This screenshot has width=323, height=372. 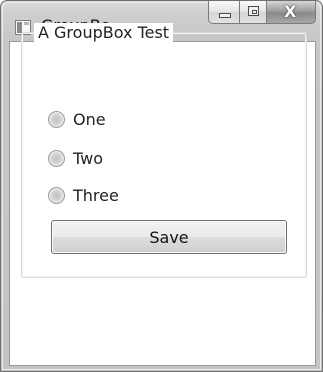 I want to click on radio-three: Three, so click(x=83, y=195).